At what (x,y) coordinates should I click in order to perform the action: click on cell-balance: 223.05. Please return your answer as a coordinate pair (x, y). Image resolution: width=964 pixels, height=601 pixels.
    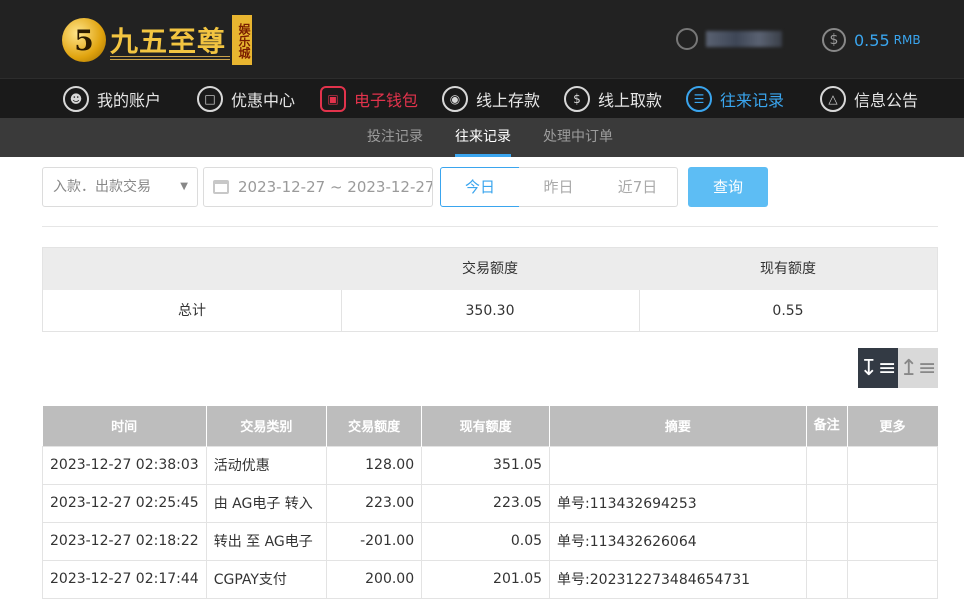
    Looking at the image, I should click on (486, 503).